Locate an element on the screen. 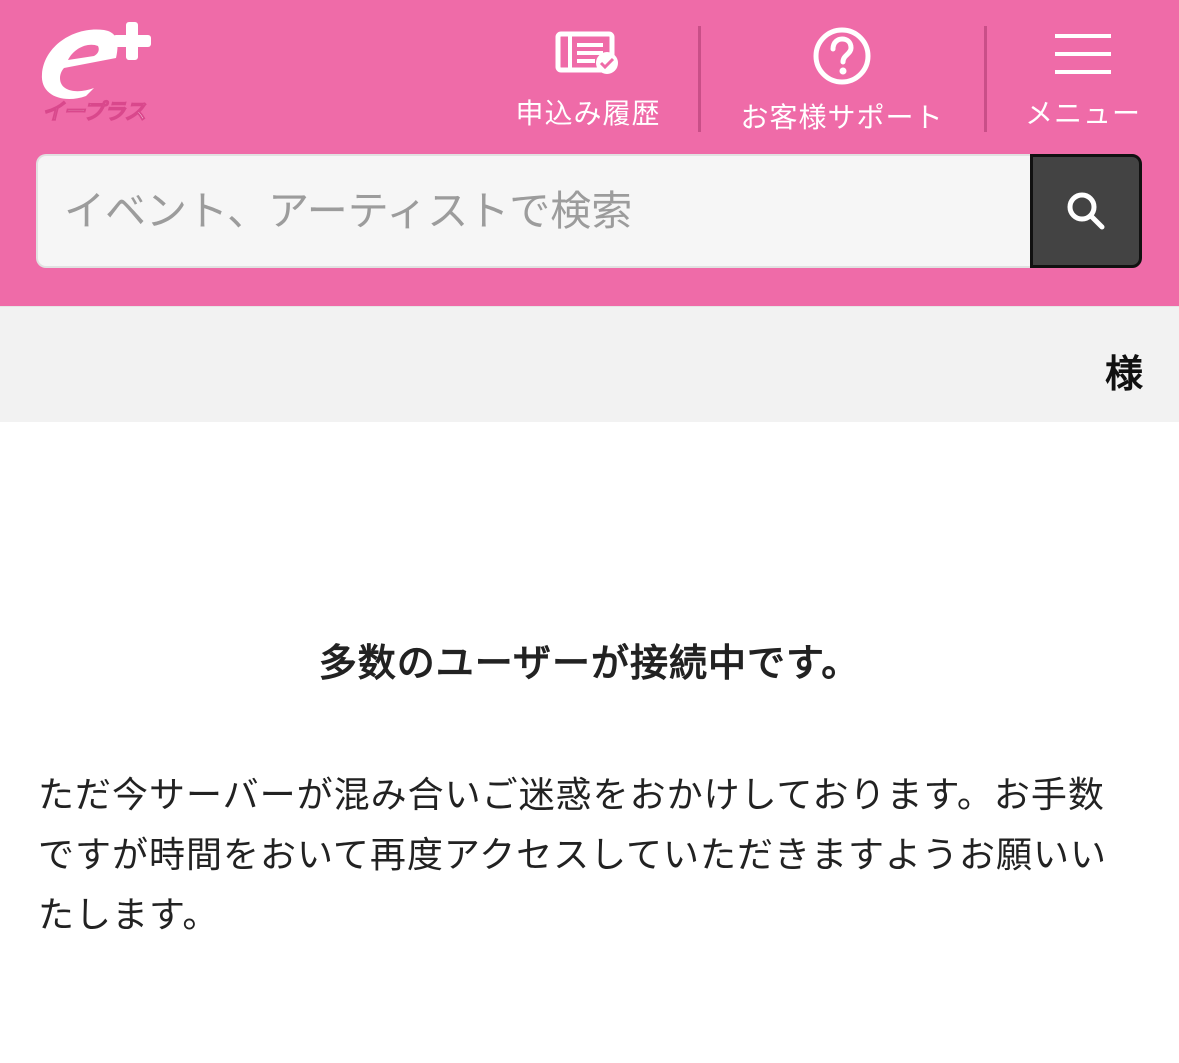 The height and width of the screenshot is (1063, 1179). eplus-logo-text: イープラス is located at coordinates (93, 113).